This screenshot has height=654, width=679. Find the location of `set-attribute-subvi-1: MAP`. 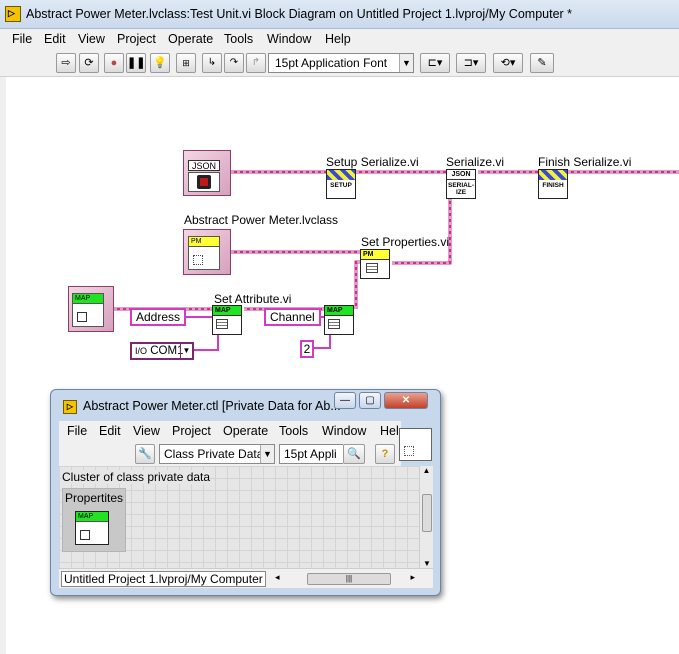

set-attribute-subvi-1: MAP is located at coordinates (227, 320).